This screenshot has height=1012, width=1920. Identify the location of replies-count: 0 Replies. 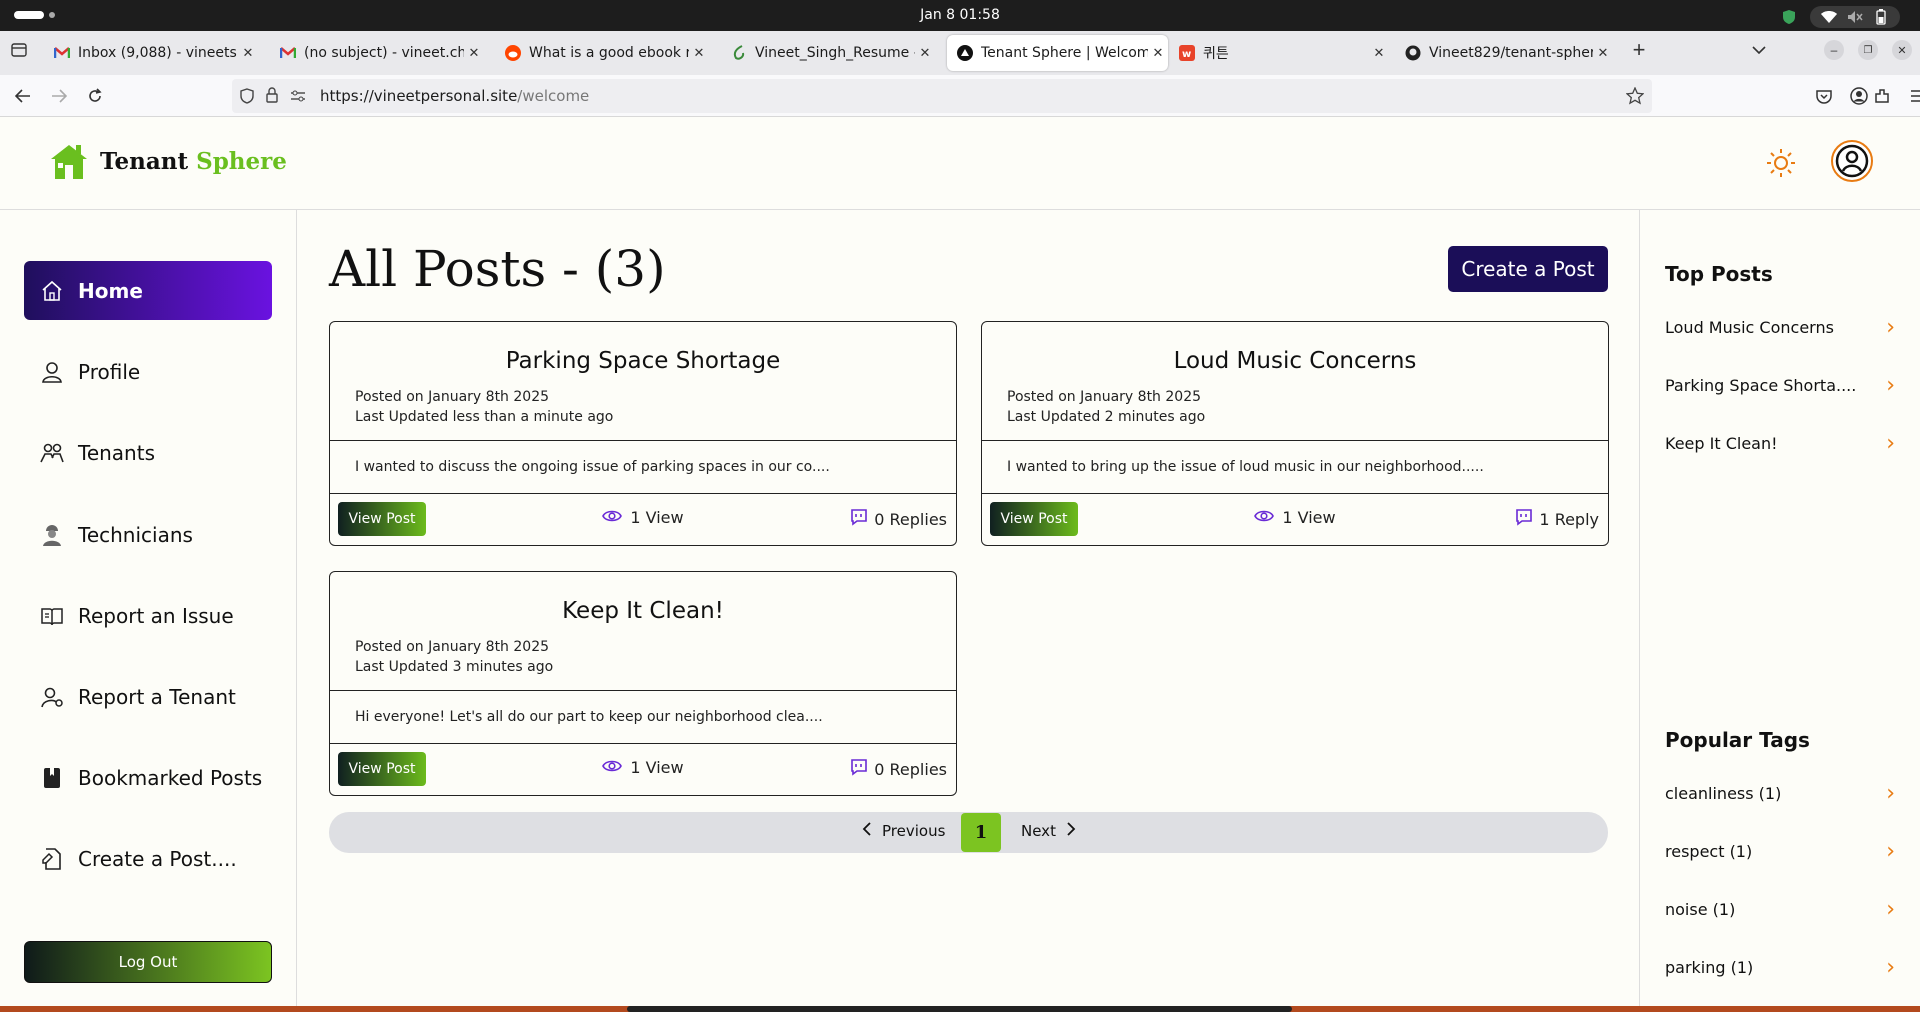
(910, 769).